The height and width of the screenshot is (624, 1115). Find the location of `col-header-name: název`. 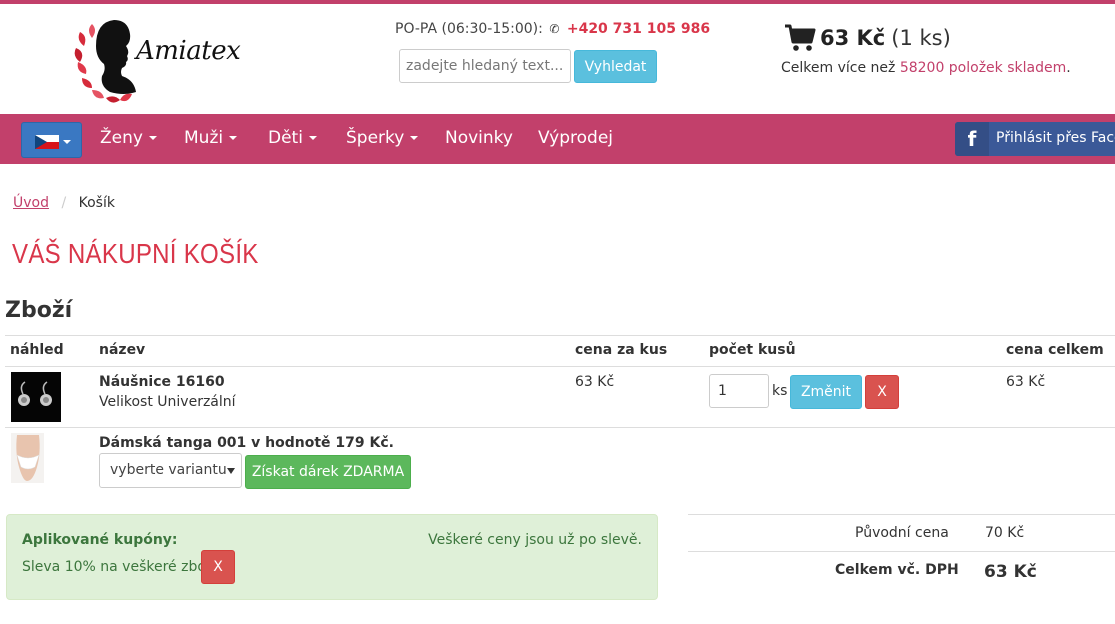

col-header-name: název is located at coordinates (122, 350).